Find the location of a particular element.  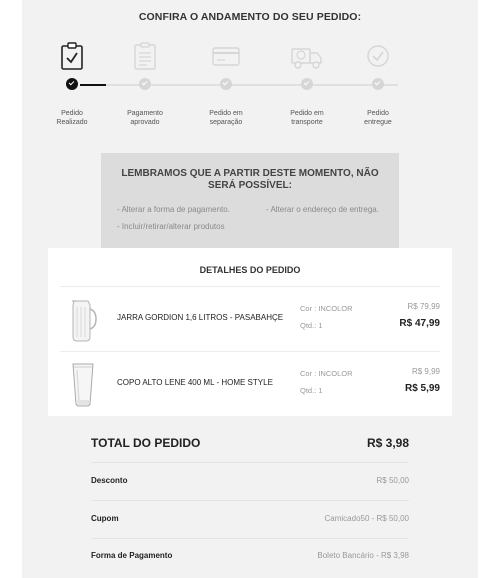

product-name: JARRA GORDION 1,6 LITROS - PASABAHÇE is located at coordinates (200, 317).